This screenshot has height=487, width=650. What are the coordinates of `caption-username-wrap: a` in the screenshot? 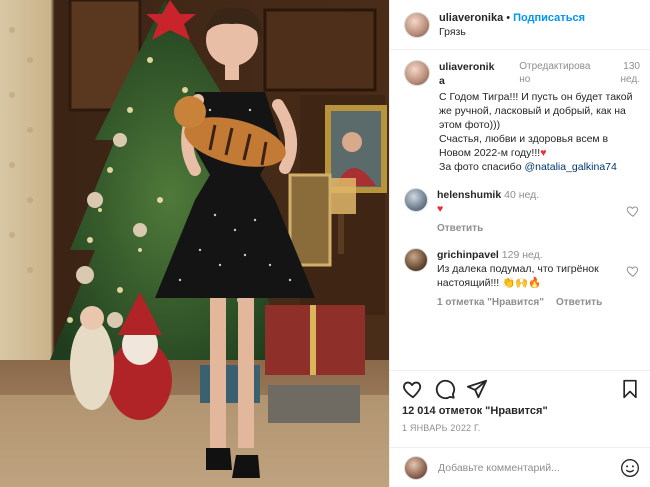 It's located at (442, 81).